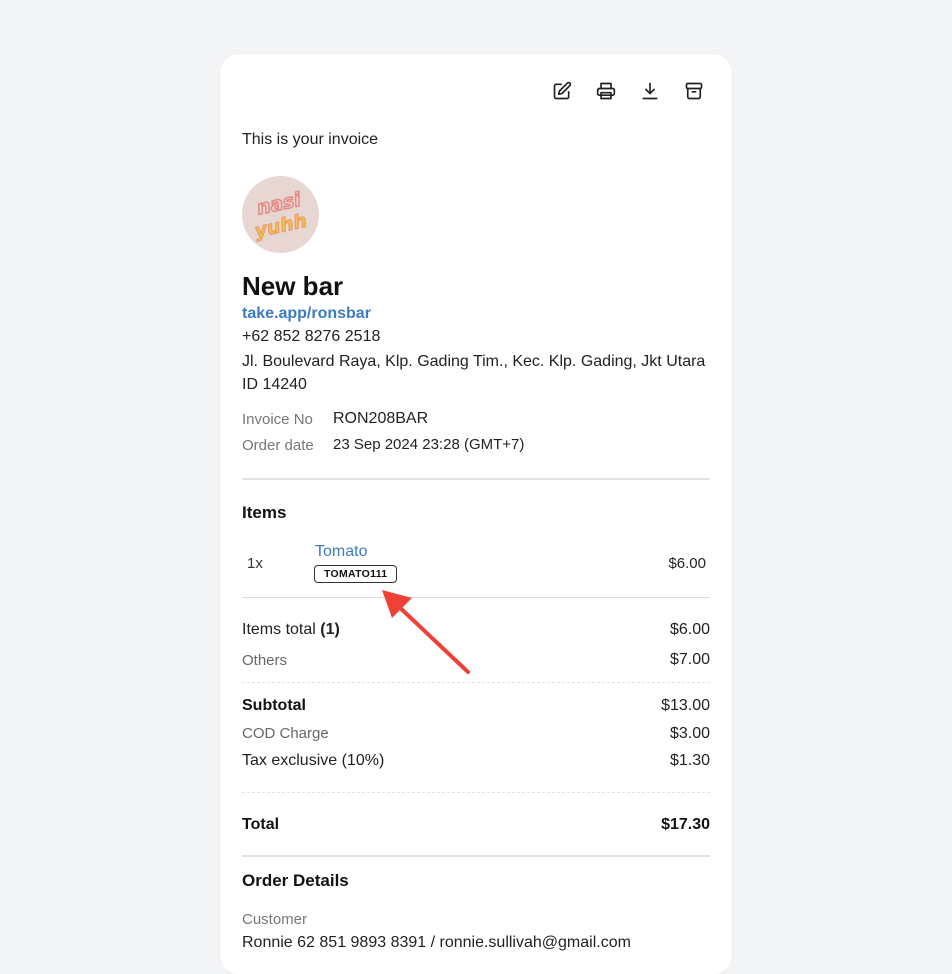 This screenshot has width=952, height=974. I want to click on invoice-no-value: RON208BAR, so click(381, 418).